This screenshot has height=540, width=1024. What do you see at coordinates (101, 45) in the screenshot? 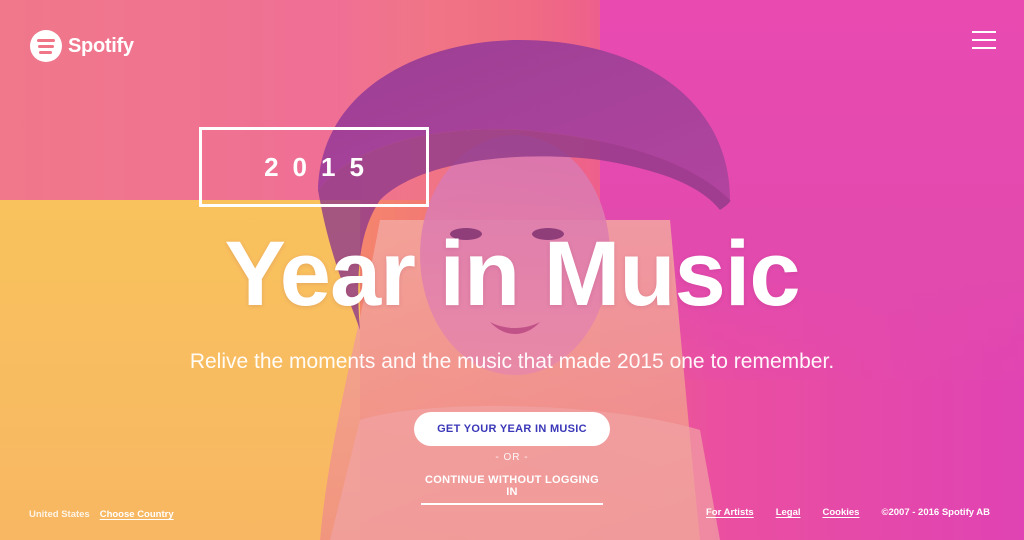
I see `brand-name: Spotify` at bounding box center [101, 45].